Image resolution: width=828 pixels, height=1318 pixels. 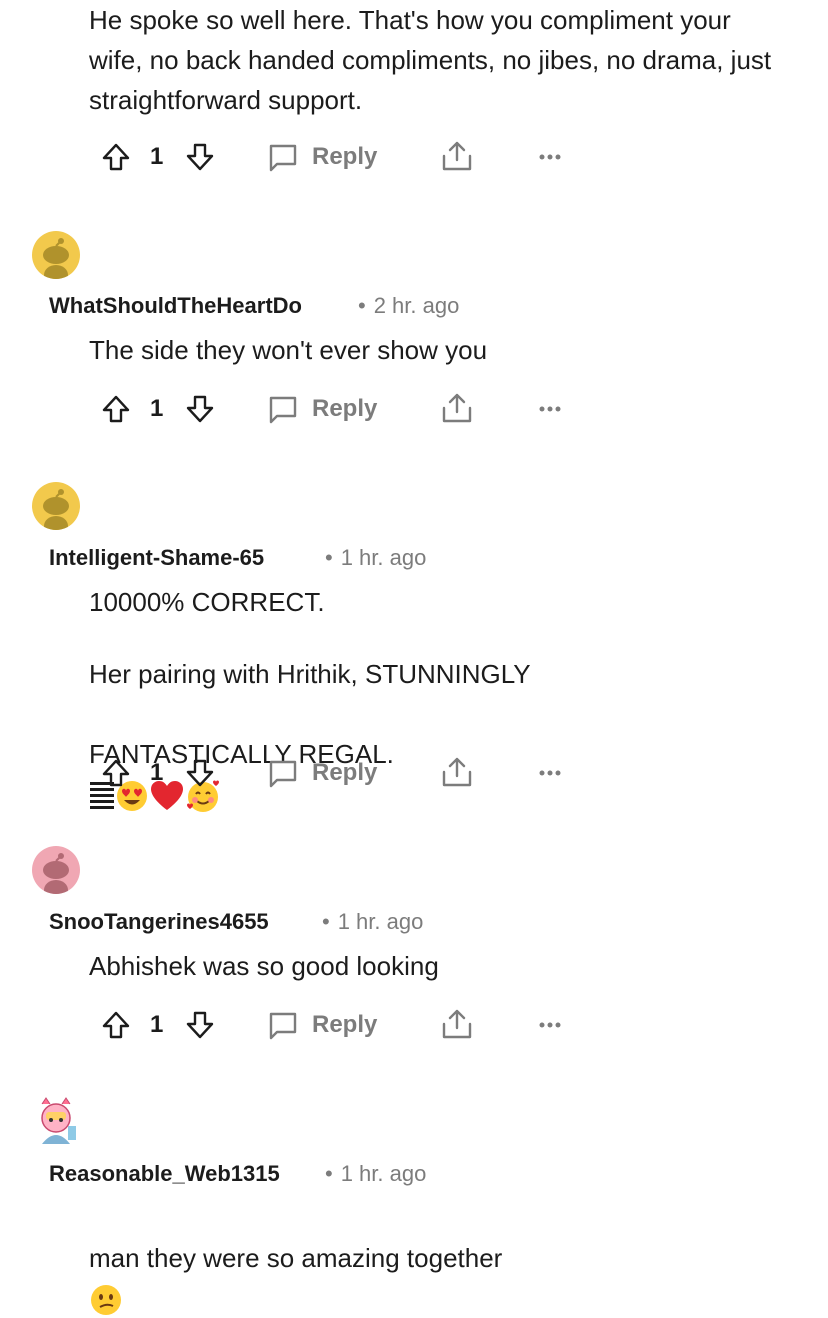 What do you see at coordinates (159, 922) in the screenshot?
I see `comment-username: SnooTangerines4655` at bounding box center [159, 922].